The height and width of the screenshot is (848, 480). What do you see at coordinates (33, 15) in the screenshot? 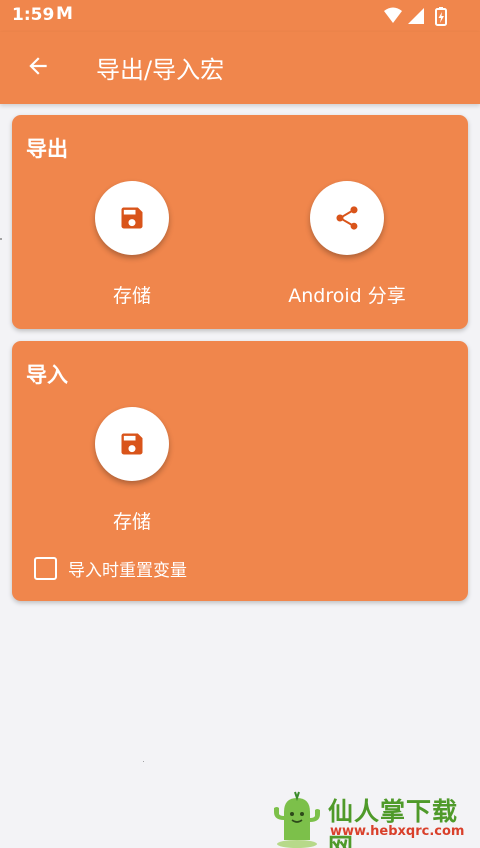
I see `status-time: 1:59` at bounding box center [33, 15].